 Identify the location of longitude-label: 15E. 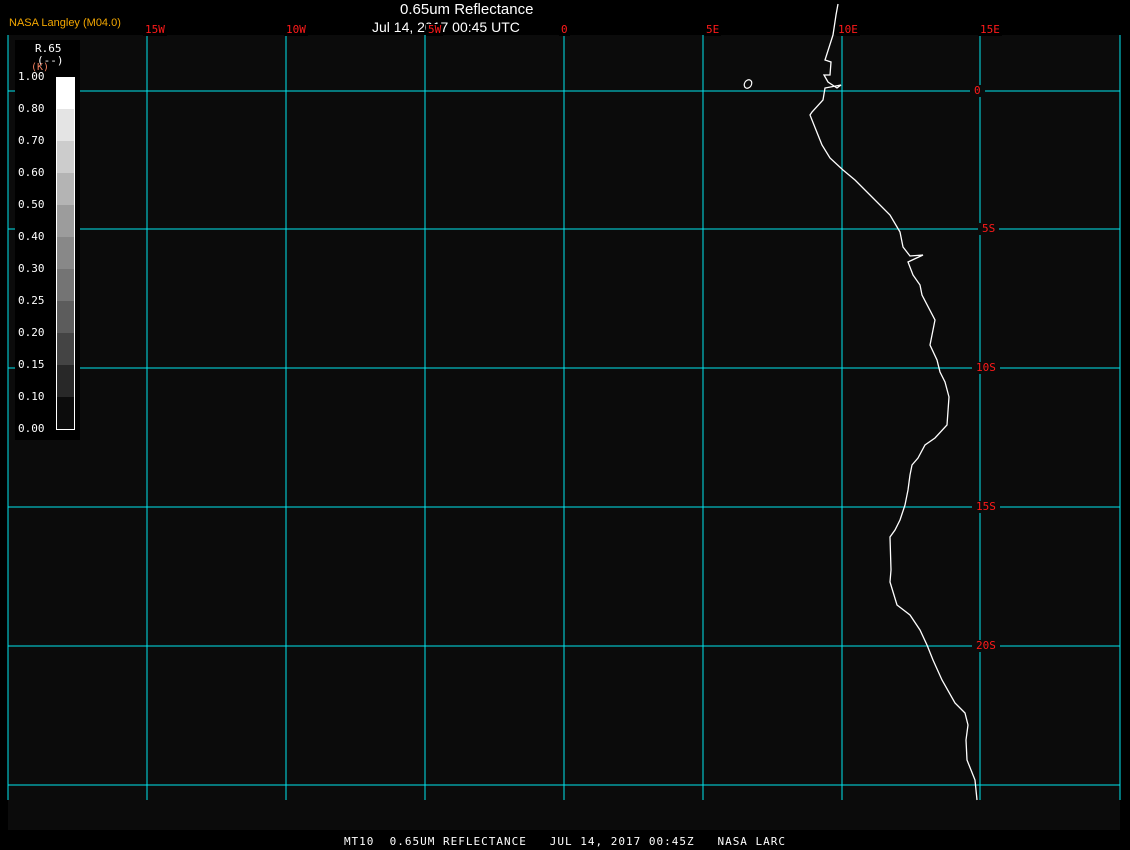
(990, 29).